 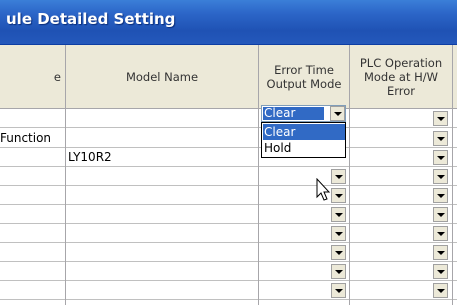 I want to click on window-title: ule Detailed Setting, so click(x=91, y=19).